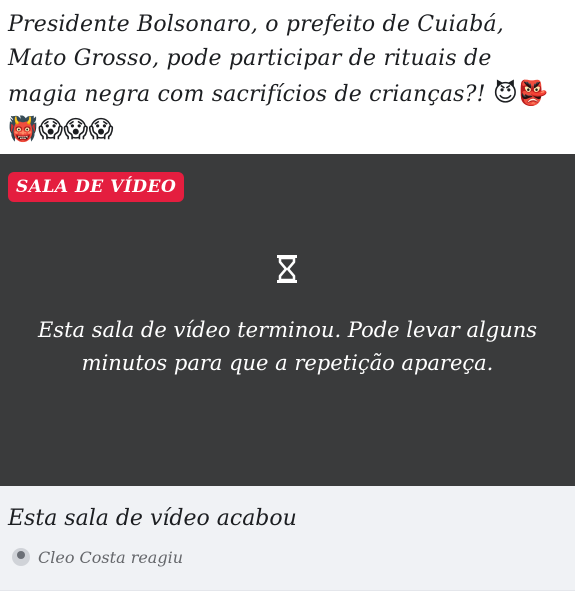 Image resolution: width=575 pixels, height=600 pixels. I want to click on video-room-message-line-2: minutos para que a repetição apareça., so click(287, 363).